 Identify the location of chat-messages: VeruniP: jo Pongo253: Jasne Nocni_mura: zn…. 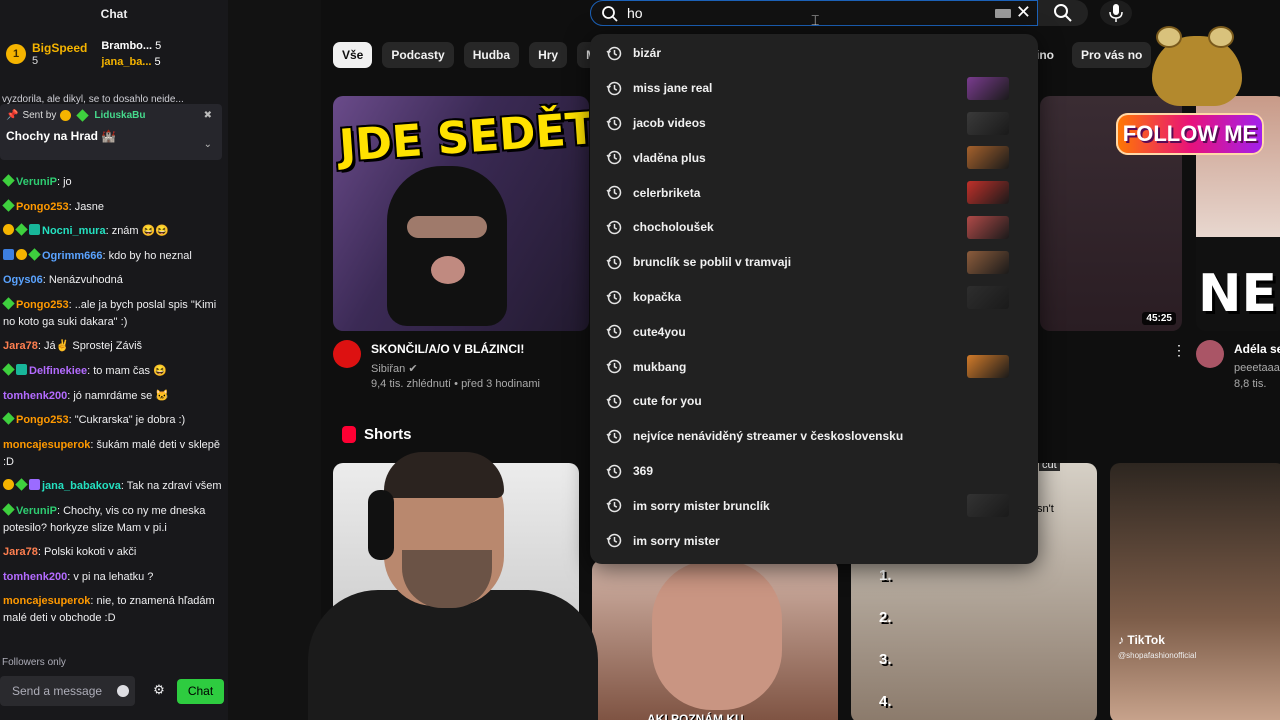
(114, 404).